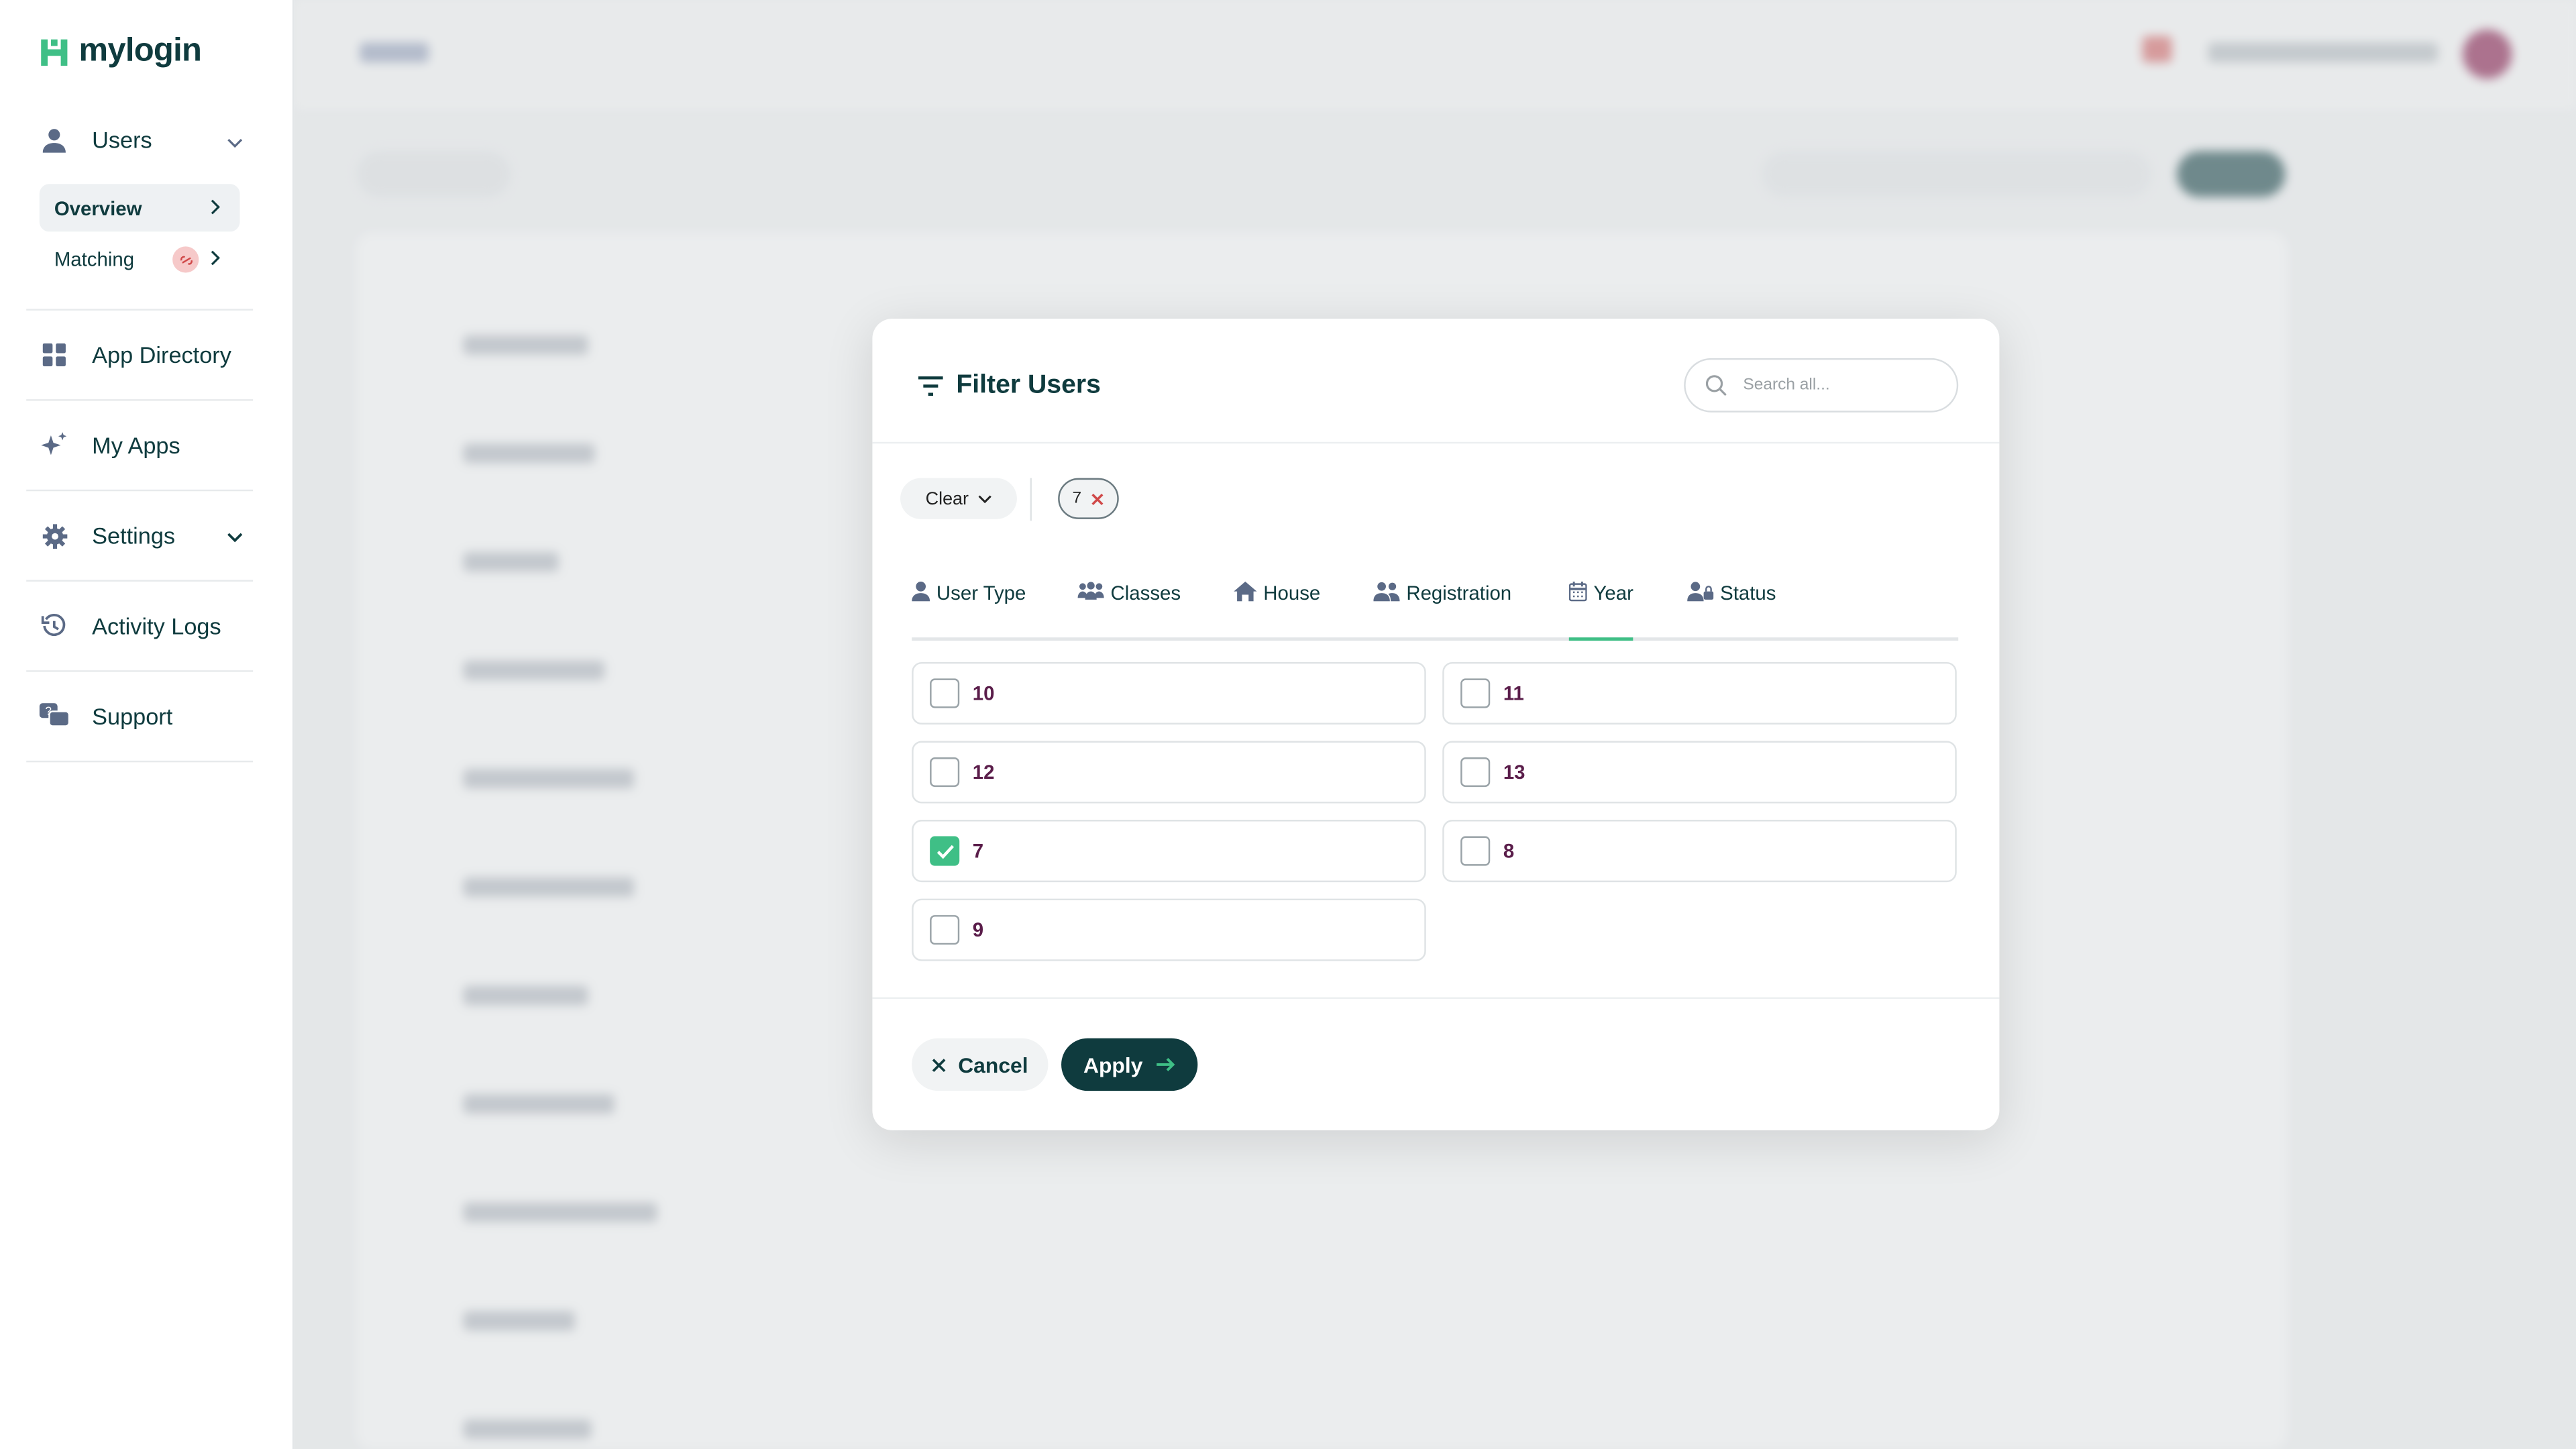  Describe the element at coordinates (1129, 609) in the screenshot. I see `tab-classes: Classes` at that location.